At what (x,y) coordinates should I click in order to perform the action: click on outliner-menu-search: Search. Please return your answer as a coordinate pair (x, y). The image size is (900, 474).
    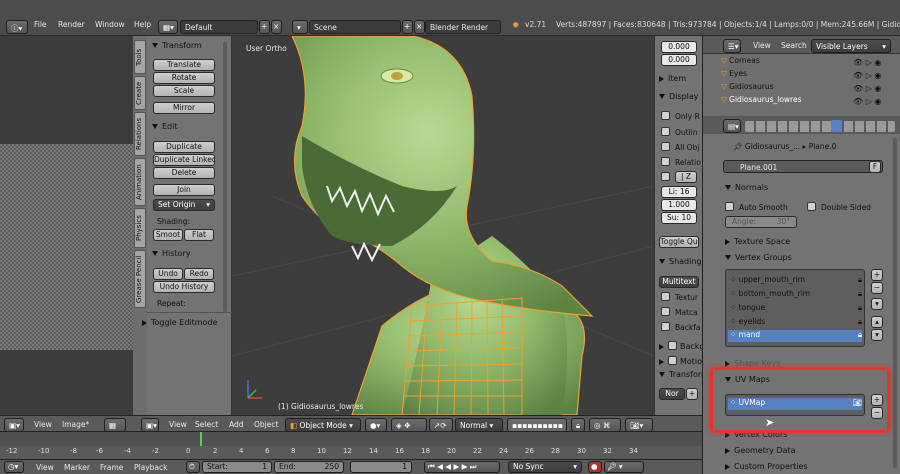
    Looking at the image, I should click on (794, 45).